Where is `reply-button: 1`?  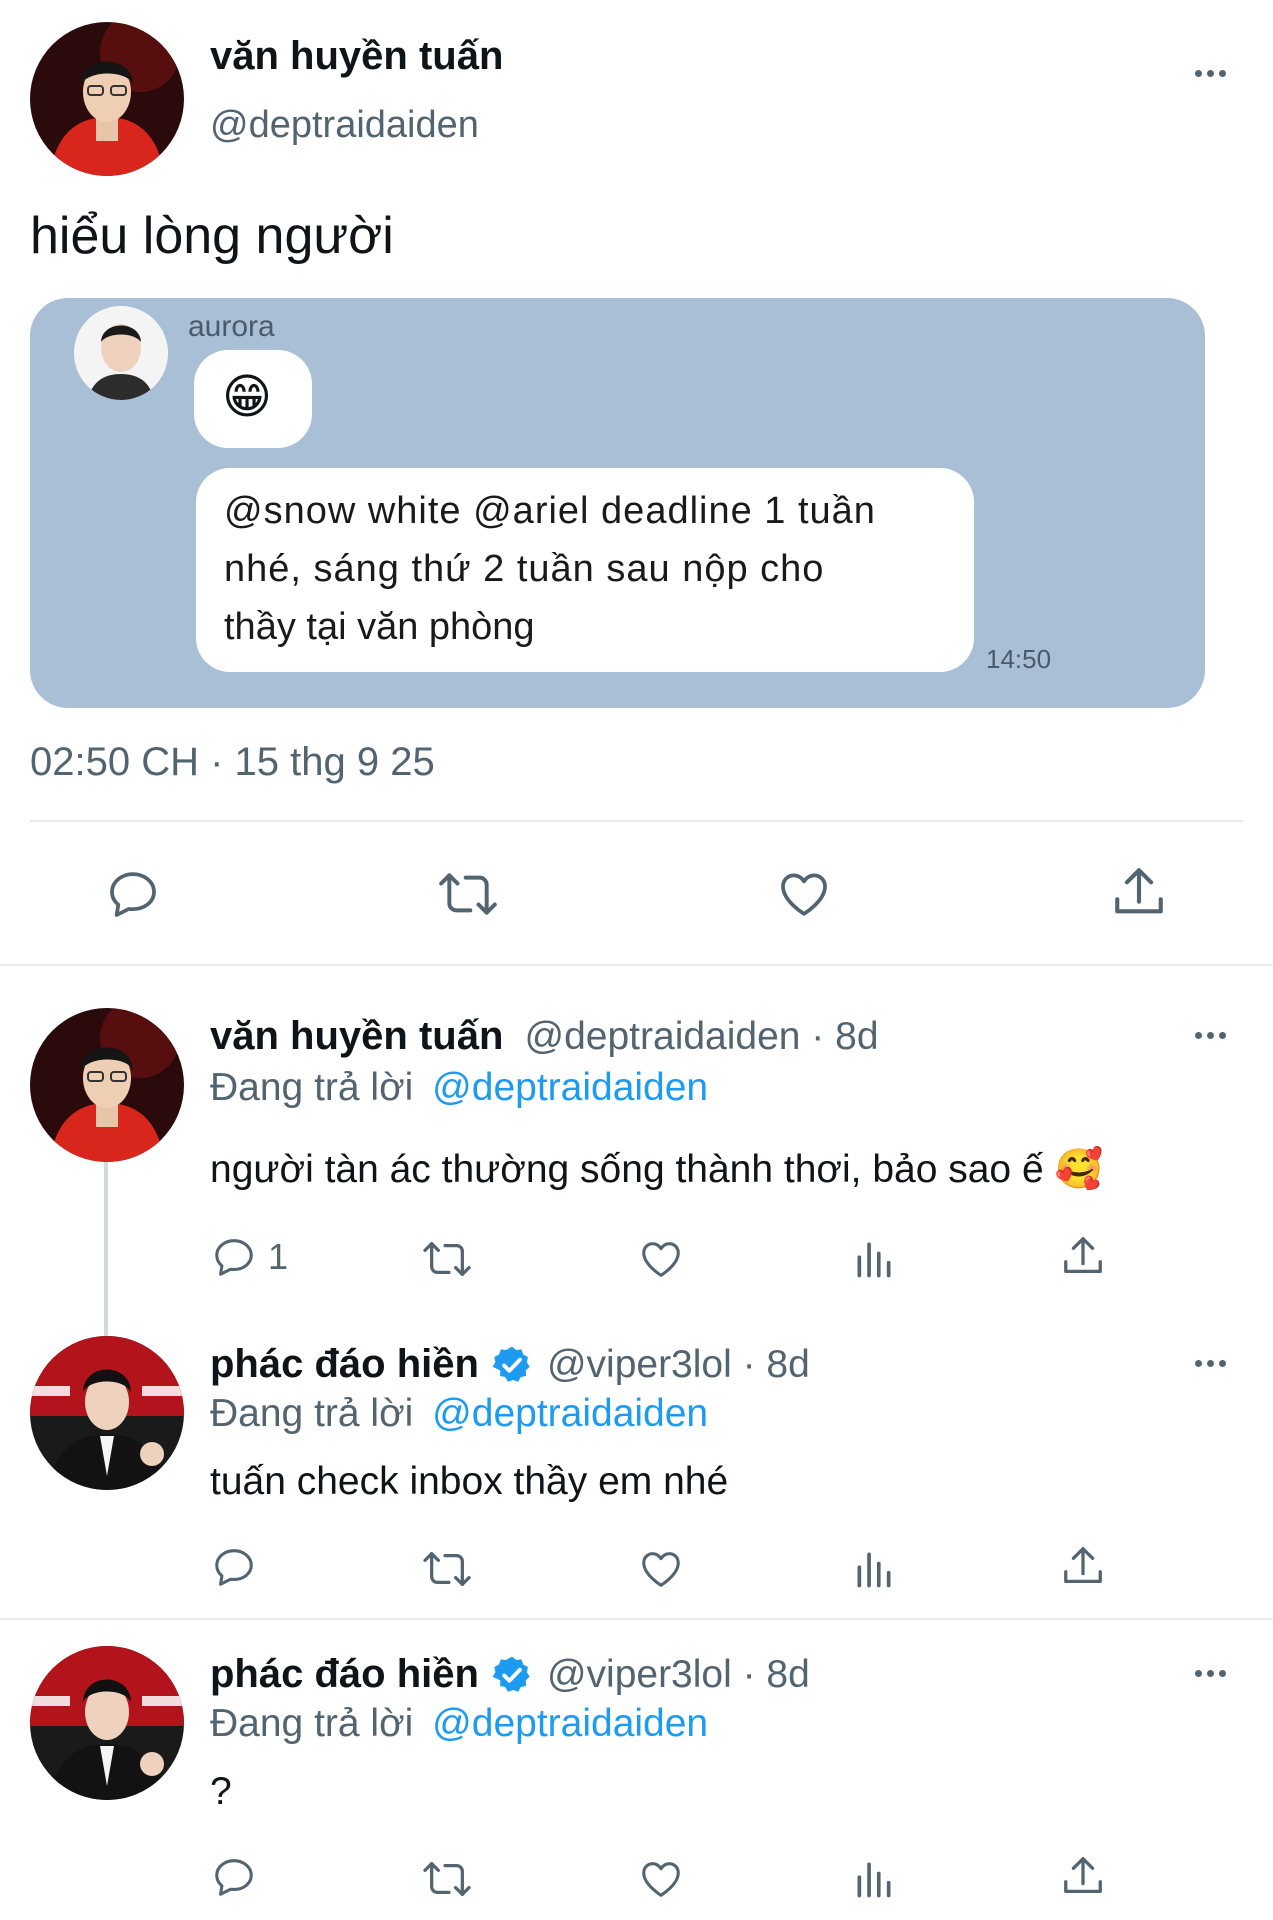 reply-button: 1 is located at coordinates (249, 1257).